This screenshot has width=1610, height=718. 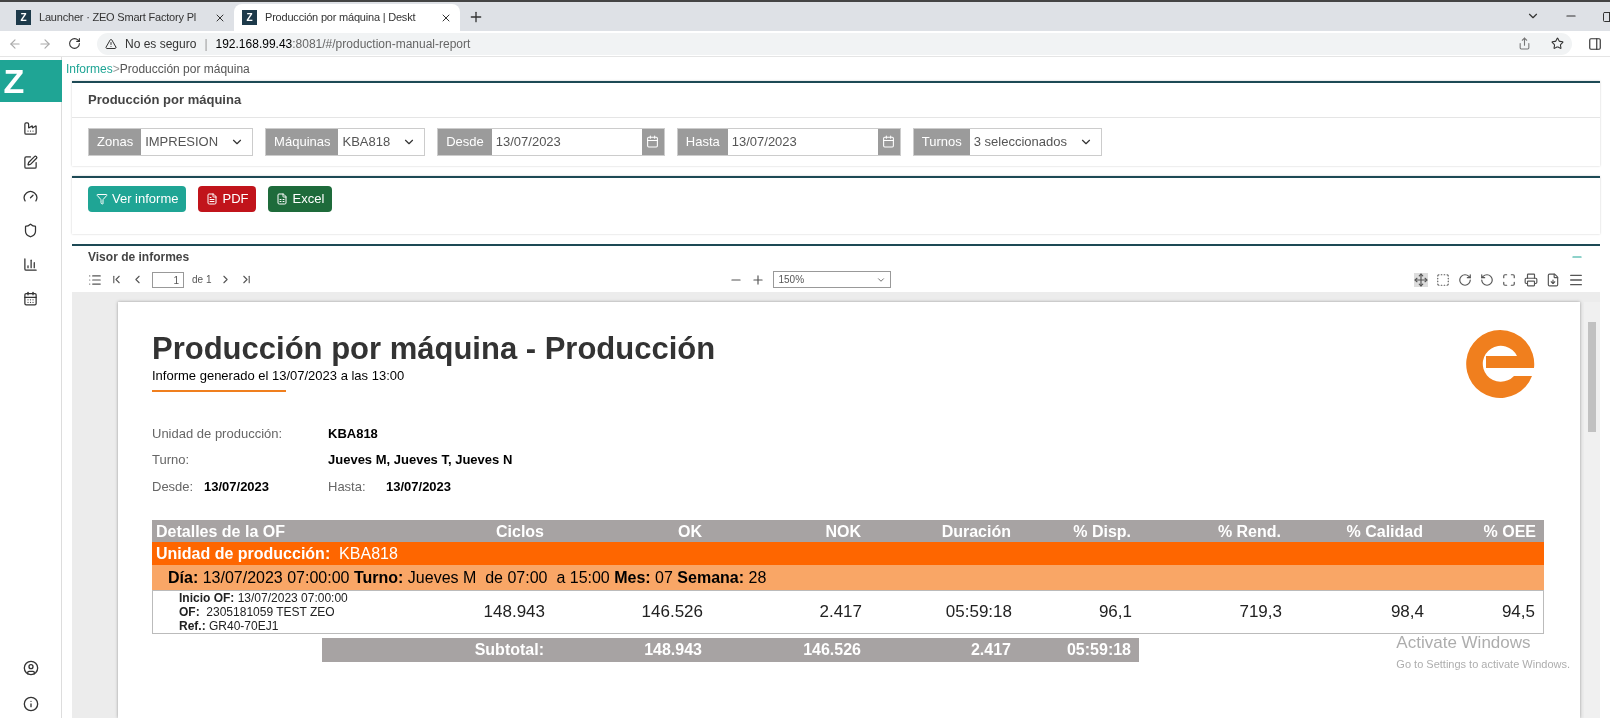 I want to click on report-title: Producción por máquina - Producción, so click(x=434, y=348).